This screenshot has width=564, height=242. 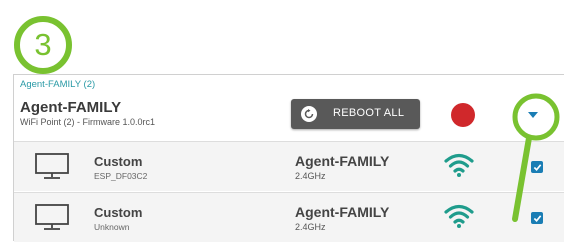 I want to click on step-number: 3, so click(x=43, y=44).